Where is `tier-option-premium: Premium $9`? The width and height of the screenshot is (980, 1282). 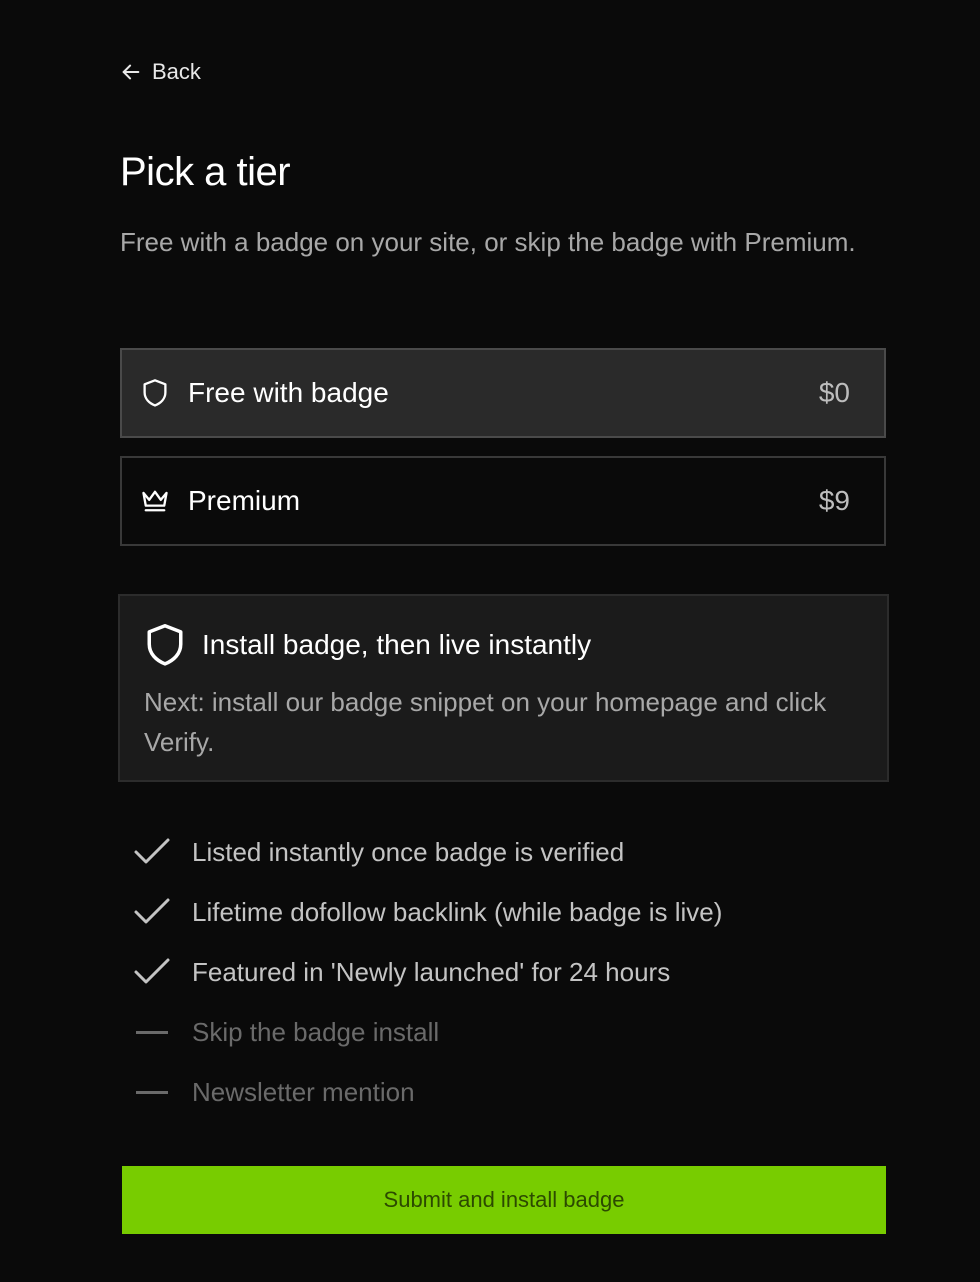
tier-option-premium: Premium $9 is located at coordinates (503, 501).